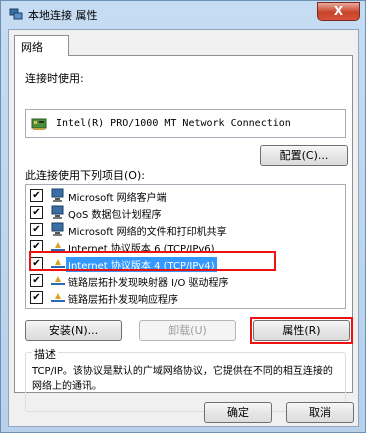 This screenshot has height=433, width=366. What do you see at coordinates (187, 330) in the screenshot?
I see `uninstall-button: 卸载(U)` at bounding box center [187, 330].